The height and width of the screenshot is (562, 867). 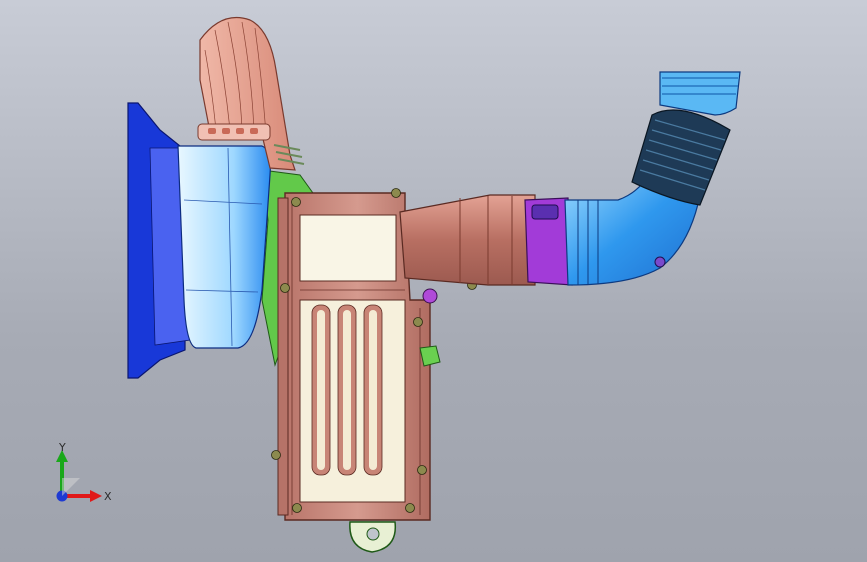 I want to click on x-axis-head, so click(x=96, y=496).